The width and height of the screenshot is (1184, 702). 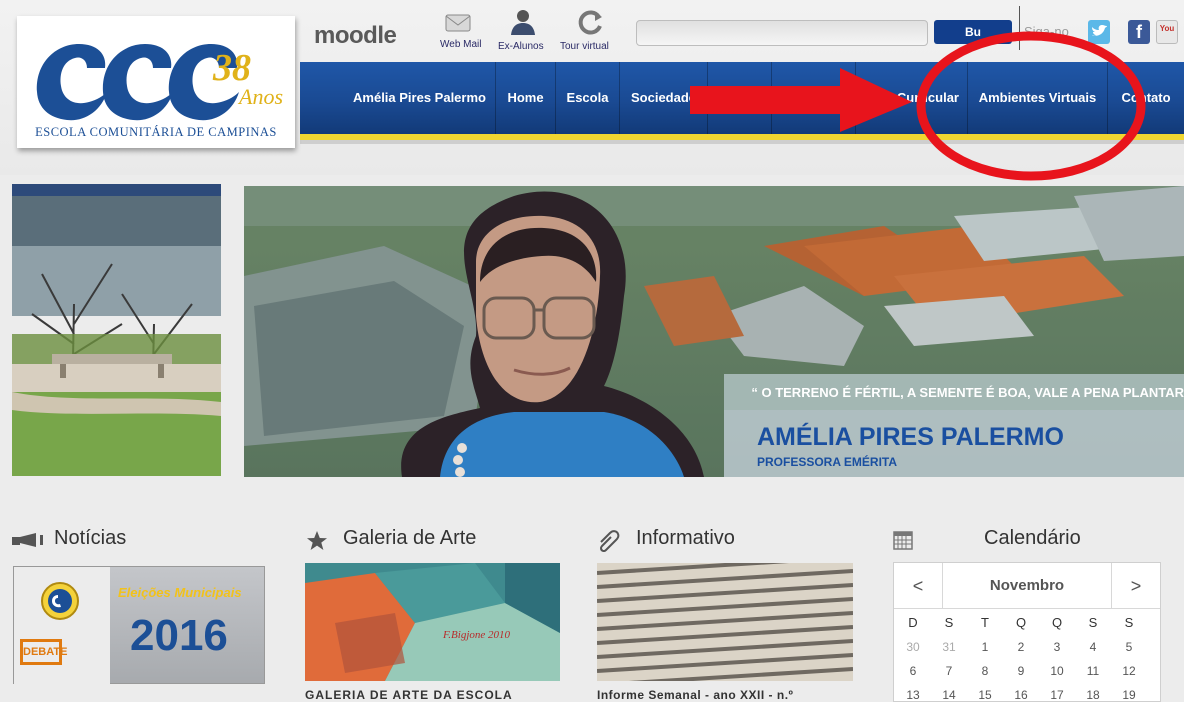 What do you see at coordinates (409, 538) in the screenshot?
I see `section-title-galeria: Galeria de Arte` at bounding box center [409, 538].